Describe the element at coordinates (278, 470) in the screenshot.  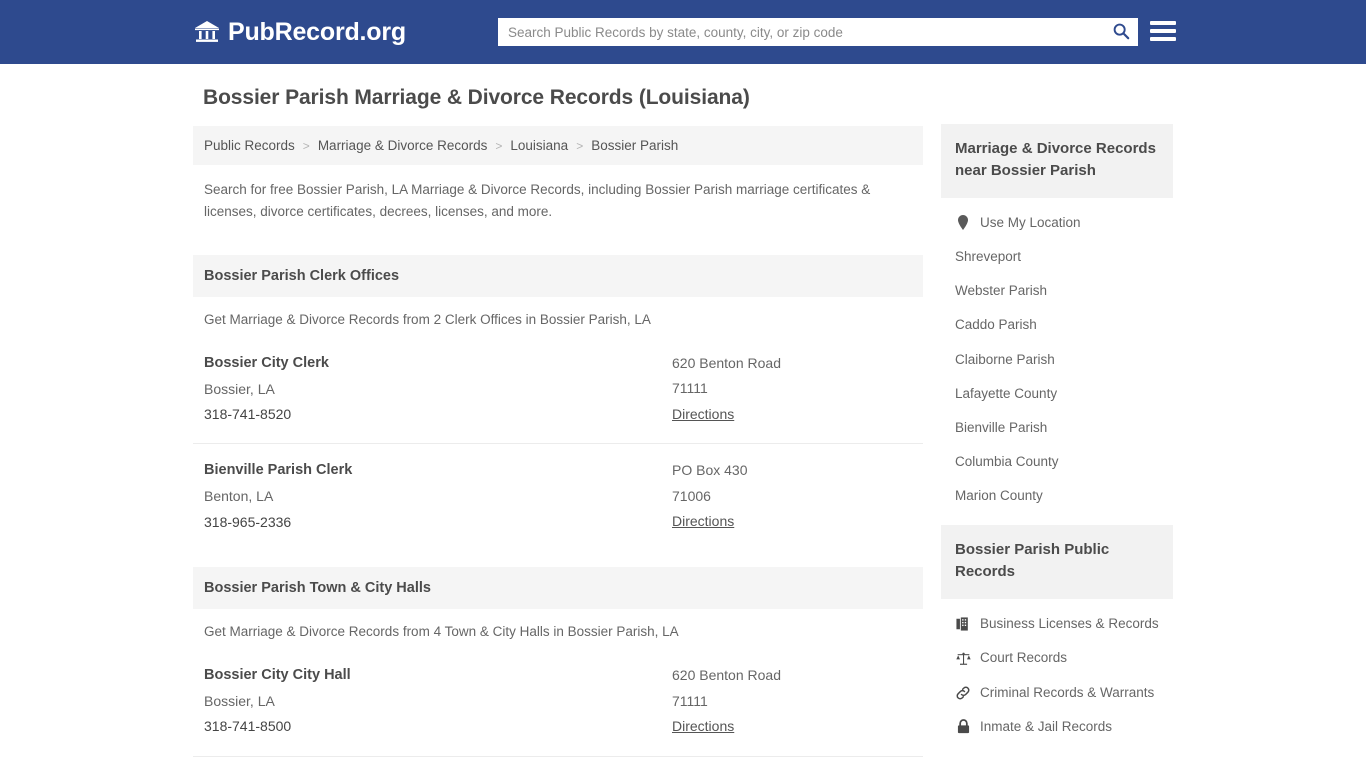
I see `entry-name: Bienville Parish Clerk` at that location.